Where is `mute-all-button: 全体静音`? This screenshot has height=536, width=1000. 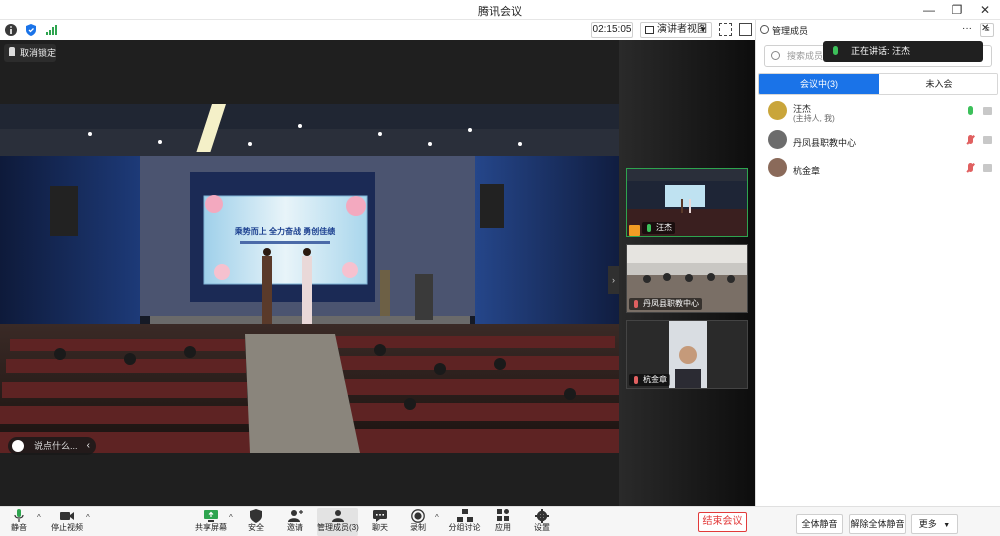 mute-all-button: 全体静音 is located at coordinates (819, 524).